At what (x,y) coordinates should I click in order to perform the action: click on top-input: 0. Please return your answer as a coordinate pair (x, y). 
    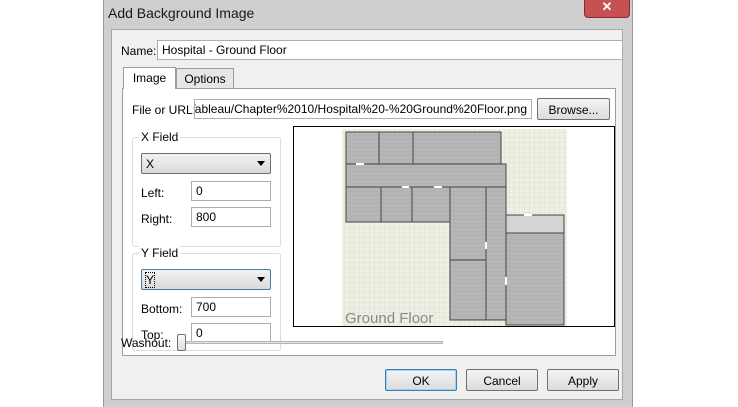
    Looking at the image, I should click on (231, 333).